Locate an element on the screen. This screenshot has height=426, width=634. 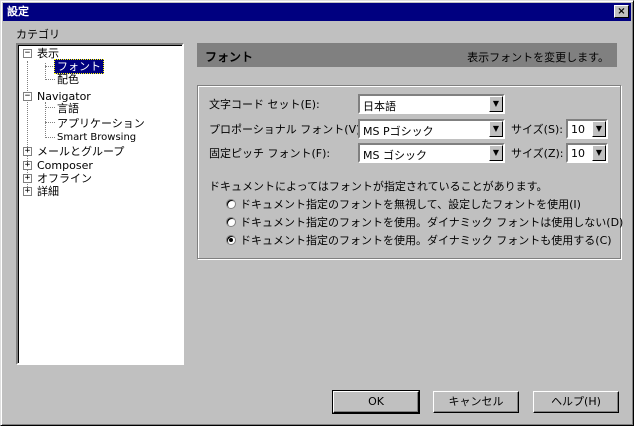
radio-use-doc-fonts-dynamic: ドキュメント指定のフォントを使用。ダイナミック フォントも使用する(C) is located at coordinates (419, 240).